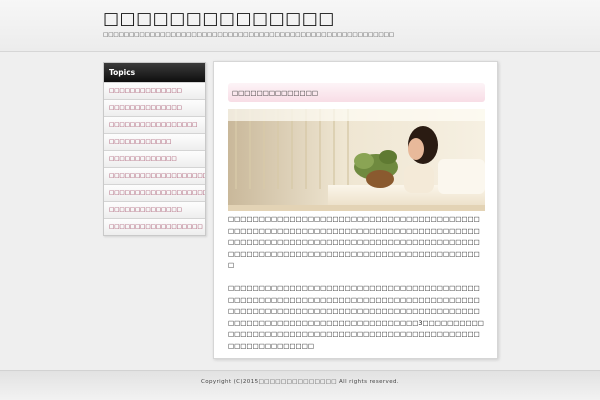 The image size is (600, 400). What do you see at coordinates (154, 158) in the screenshot?
I see `sidebar-item: □□□□□□□□□□□□□` at bounding box center [154, 158].